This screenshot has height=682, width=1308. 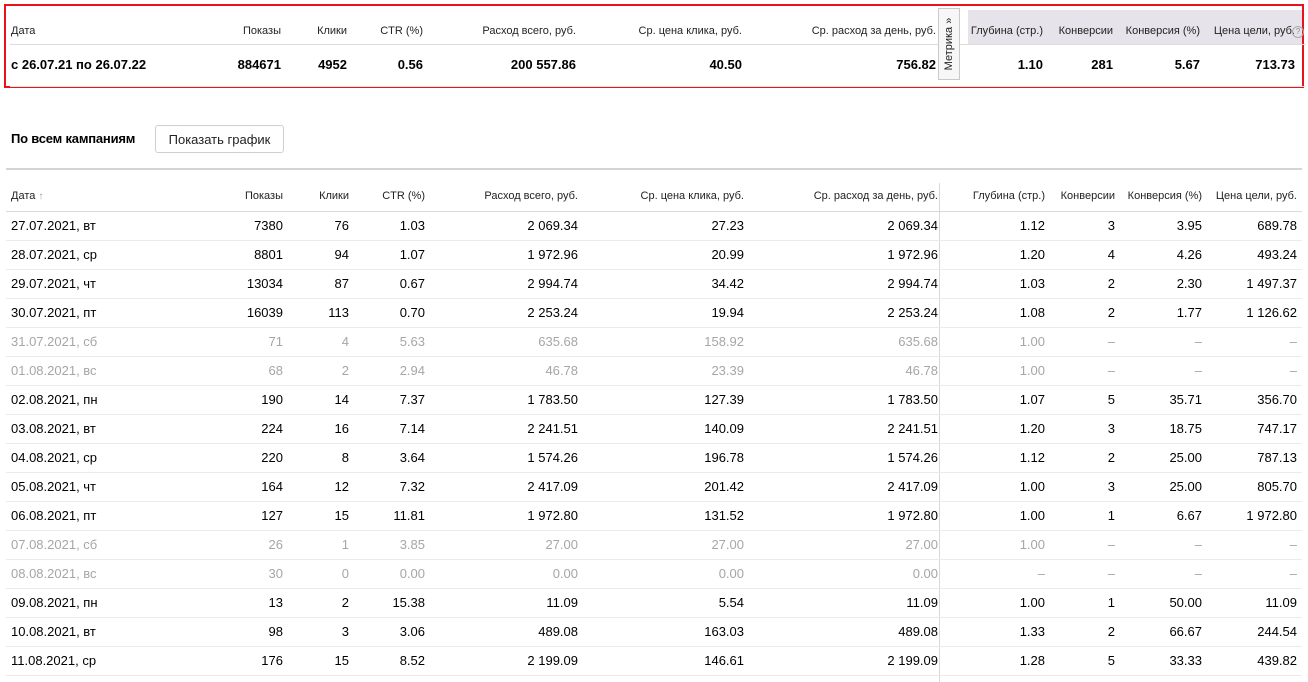 What do you see at coordinates (1185, 428) in the screenshot?
I see `row-conversion-rate: 18.75` at bounding box center [1185, 428].